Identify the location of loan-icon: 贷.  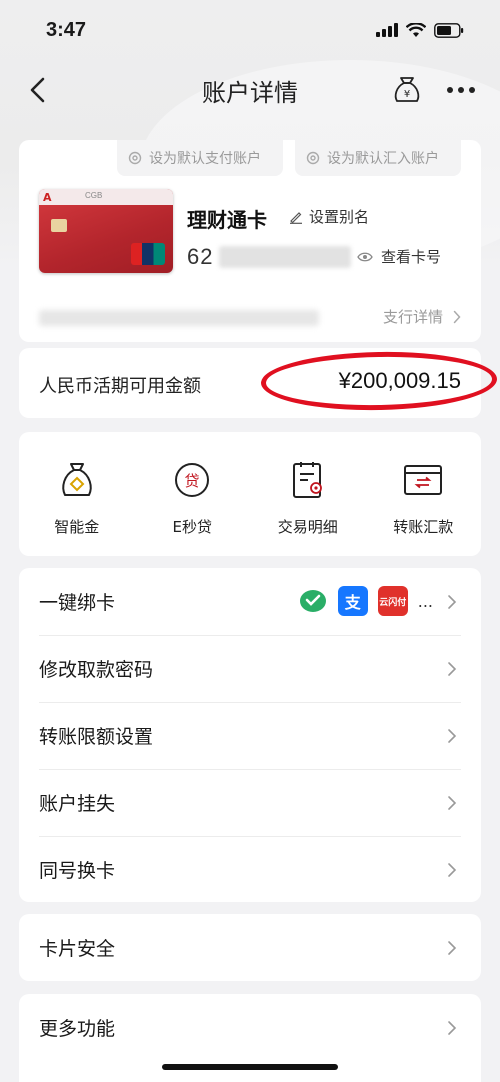
(192, 480).